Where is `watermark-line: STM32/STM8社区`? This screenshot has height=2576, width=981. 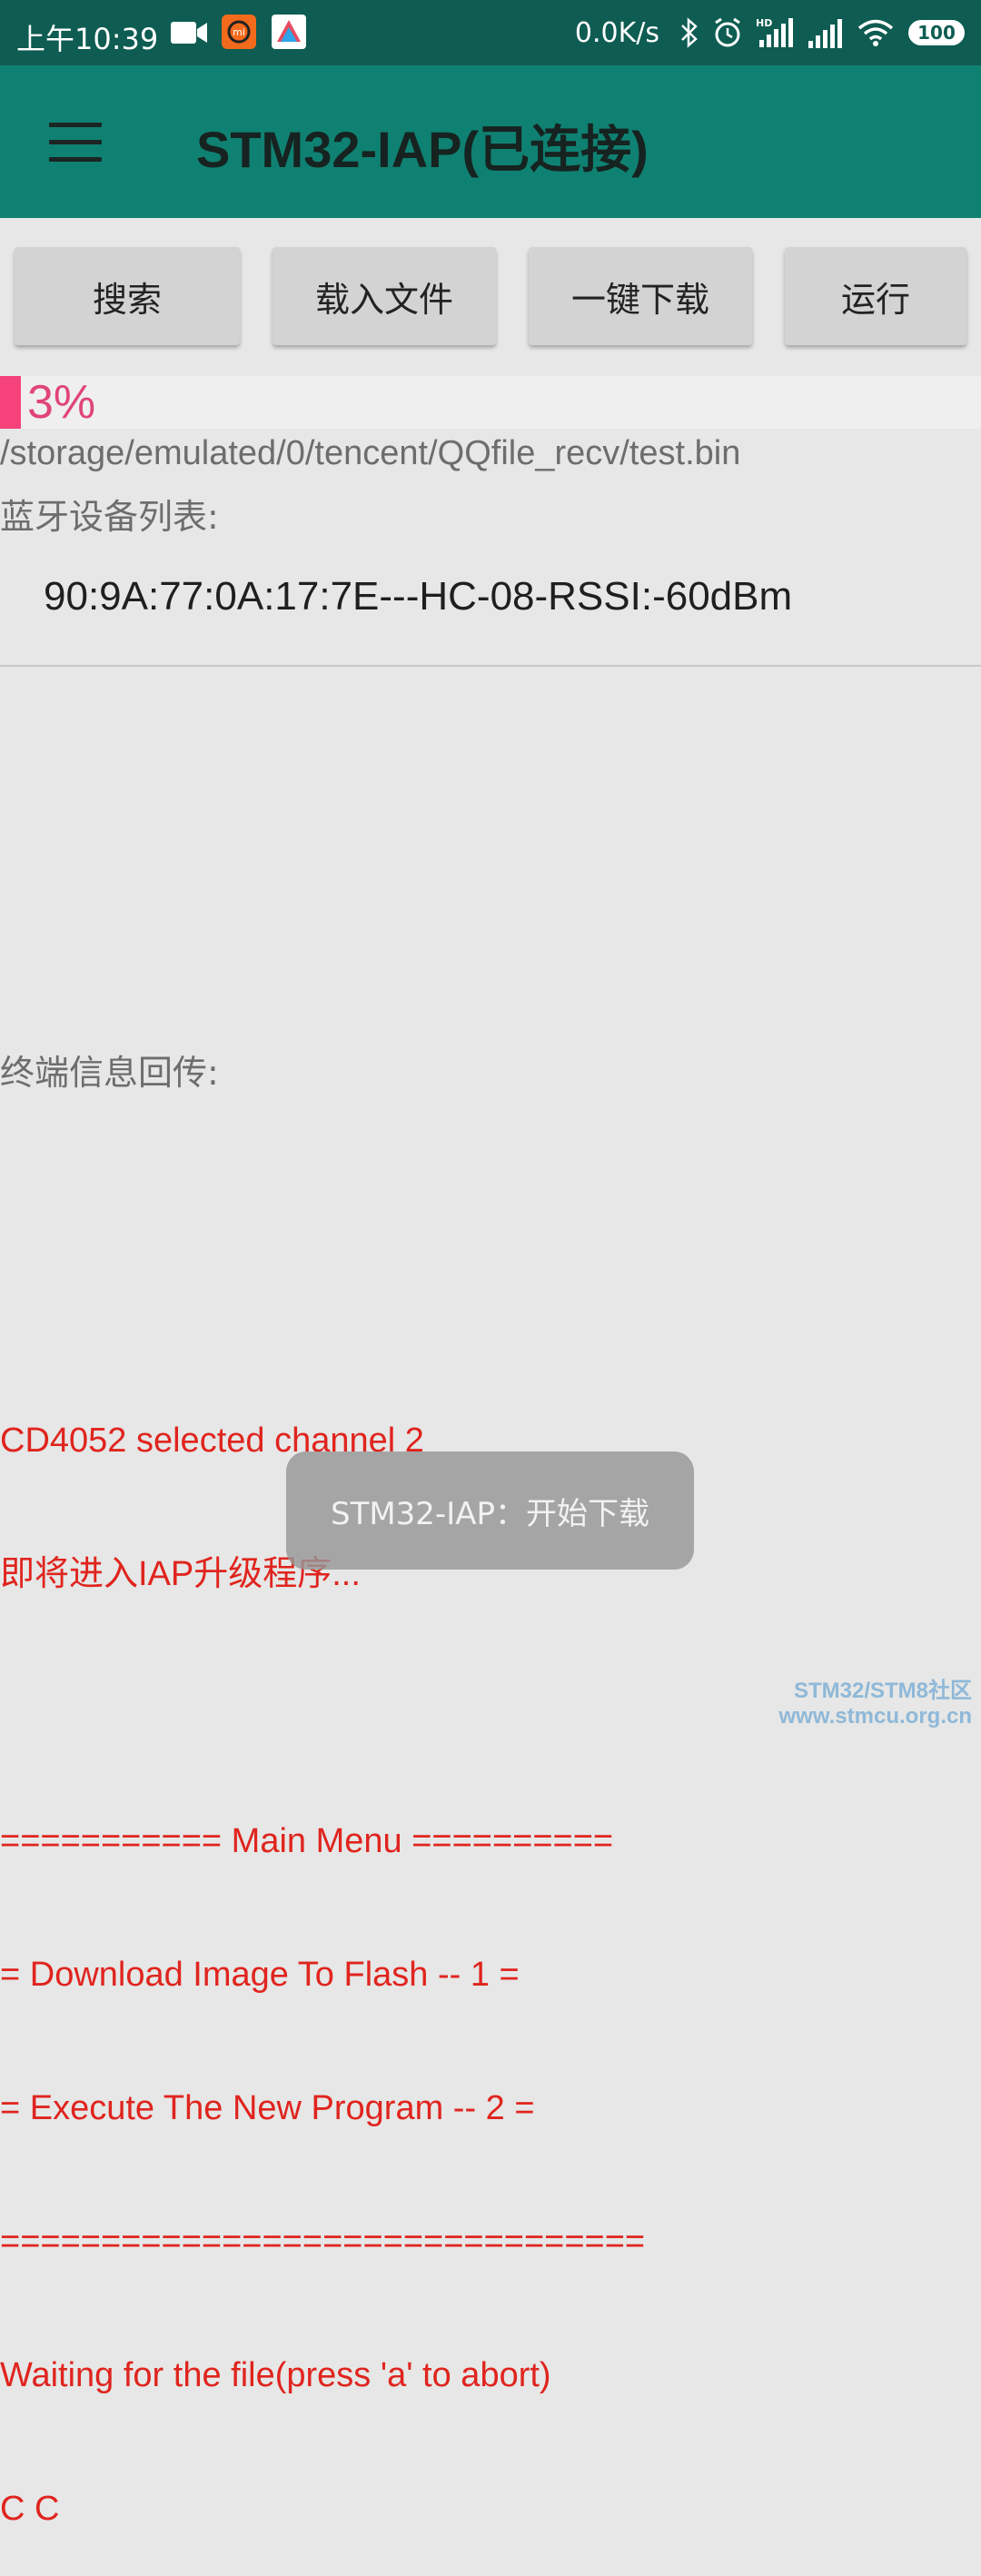
watermark-line: STM32/STM8社区 is located at coordinates (882, 1691).